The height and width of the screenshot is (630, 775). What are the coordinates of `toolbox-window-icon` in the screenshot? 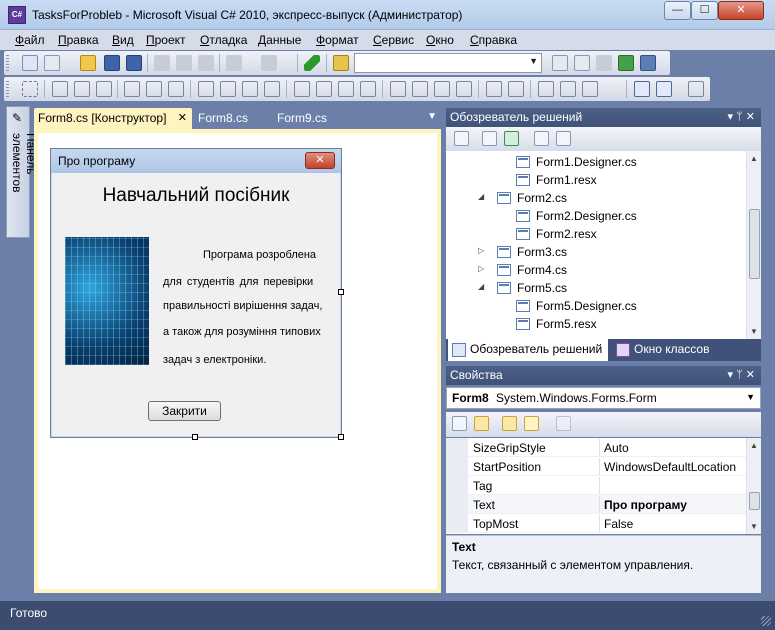 It's located at (604, 63).